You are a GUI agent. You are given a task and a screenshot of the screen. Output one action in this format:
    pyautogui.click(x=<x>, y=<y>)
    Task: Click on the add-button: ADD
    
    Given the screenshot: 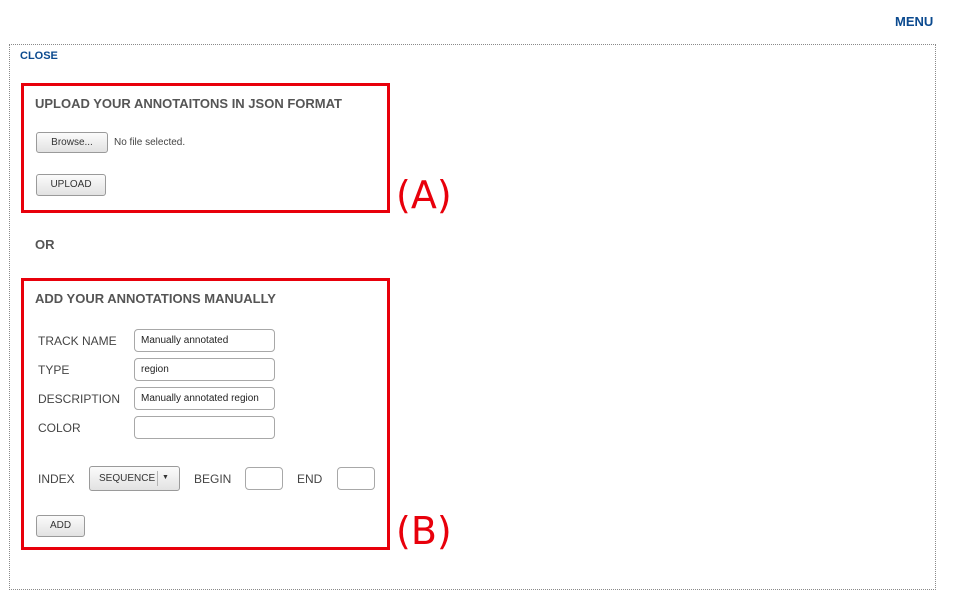 What is the action you would take?
    pyautogui.click(x=60, y=526)
    